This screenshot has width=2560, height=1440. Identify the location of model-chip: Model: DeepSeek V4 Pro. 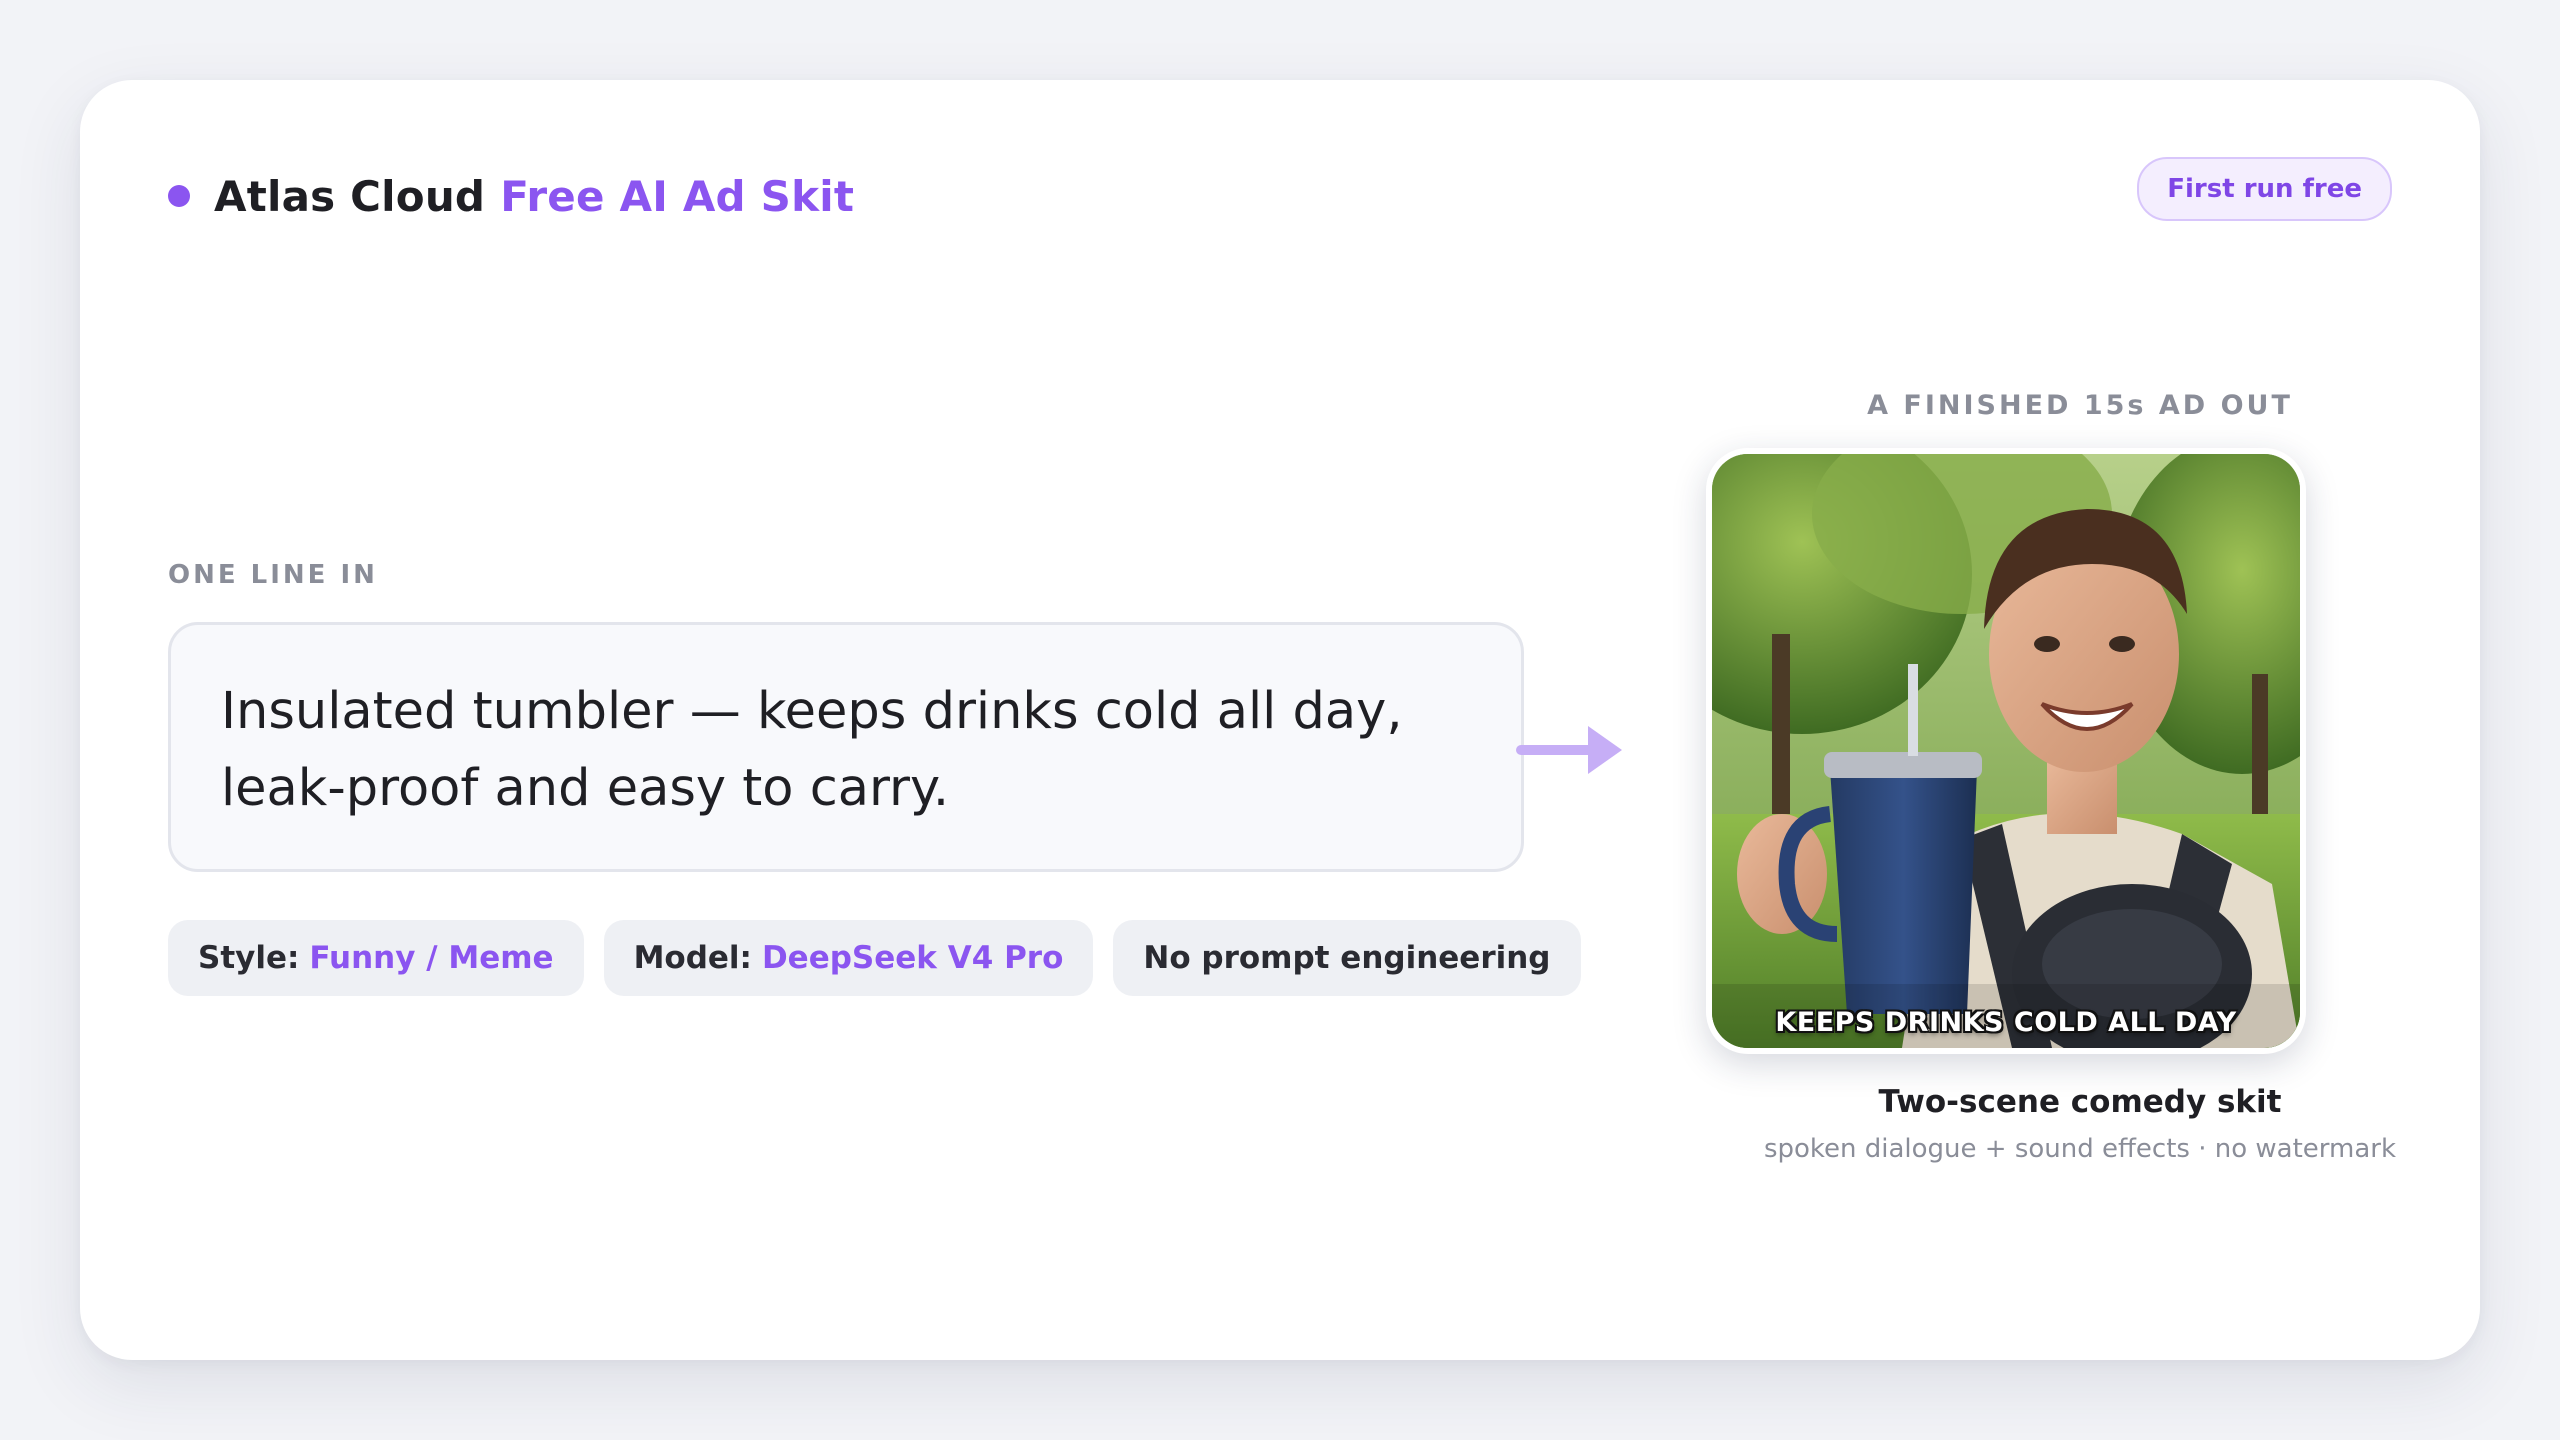
(848, 958).